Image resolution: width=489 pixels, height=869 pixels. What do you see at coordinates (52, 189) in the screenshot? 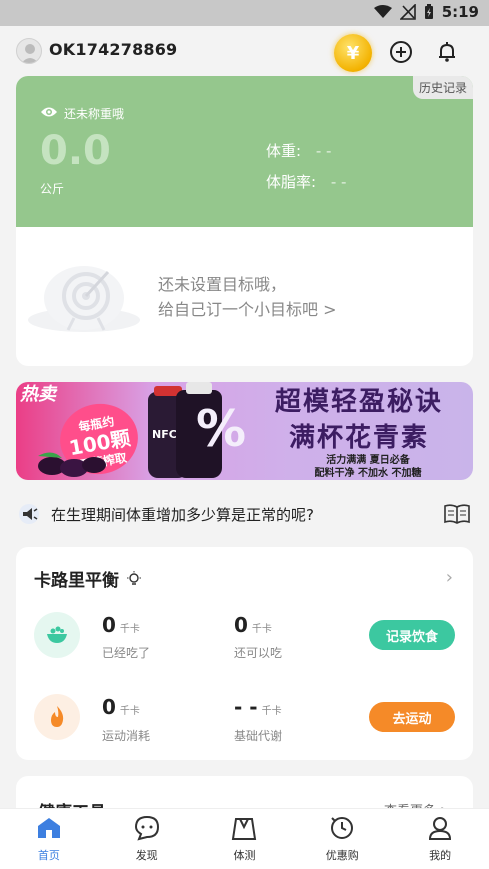
I see `weight-unit: 公斤` at bounding box center [52, 189].